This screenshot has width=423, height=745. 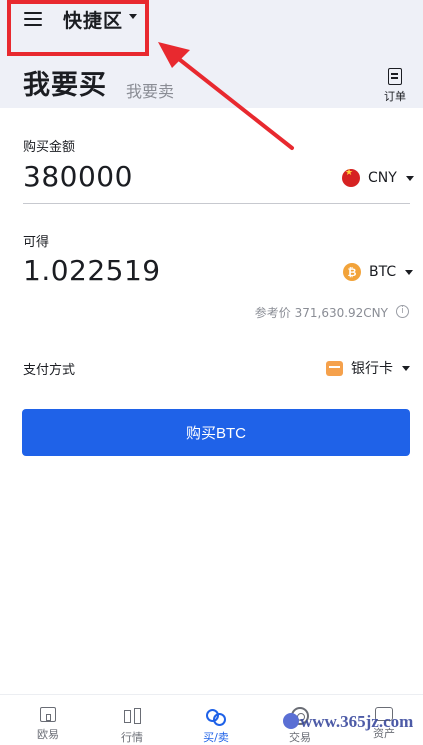 I want to click on buy-btc-button: 购买BTC, so click(x=216, y=432).